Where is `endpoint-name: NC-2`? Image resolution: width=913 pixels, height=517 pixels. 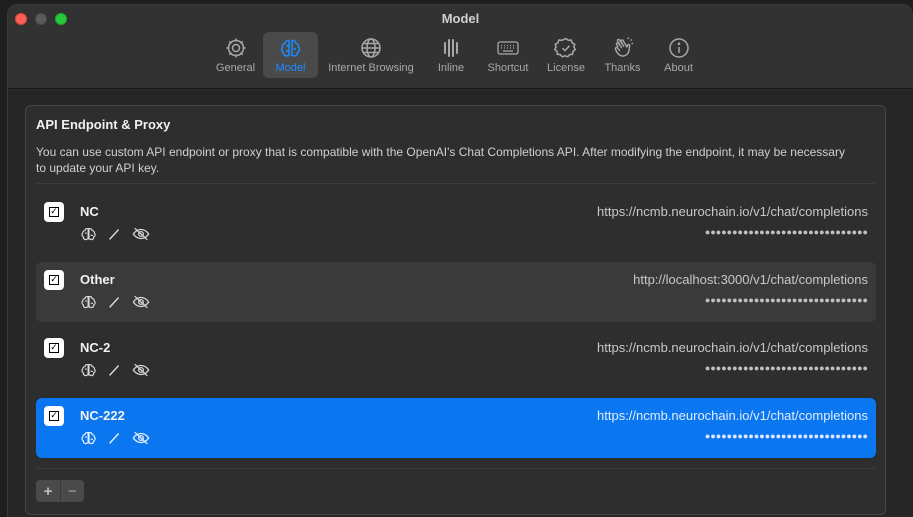 endpoint-name: NC-2 is located at coordinates (95, 347).